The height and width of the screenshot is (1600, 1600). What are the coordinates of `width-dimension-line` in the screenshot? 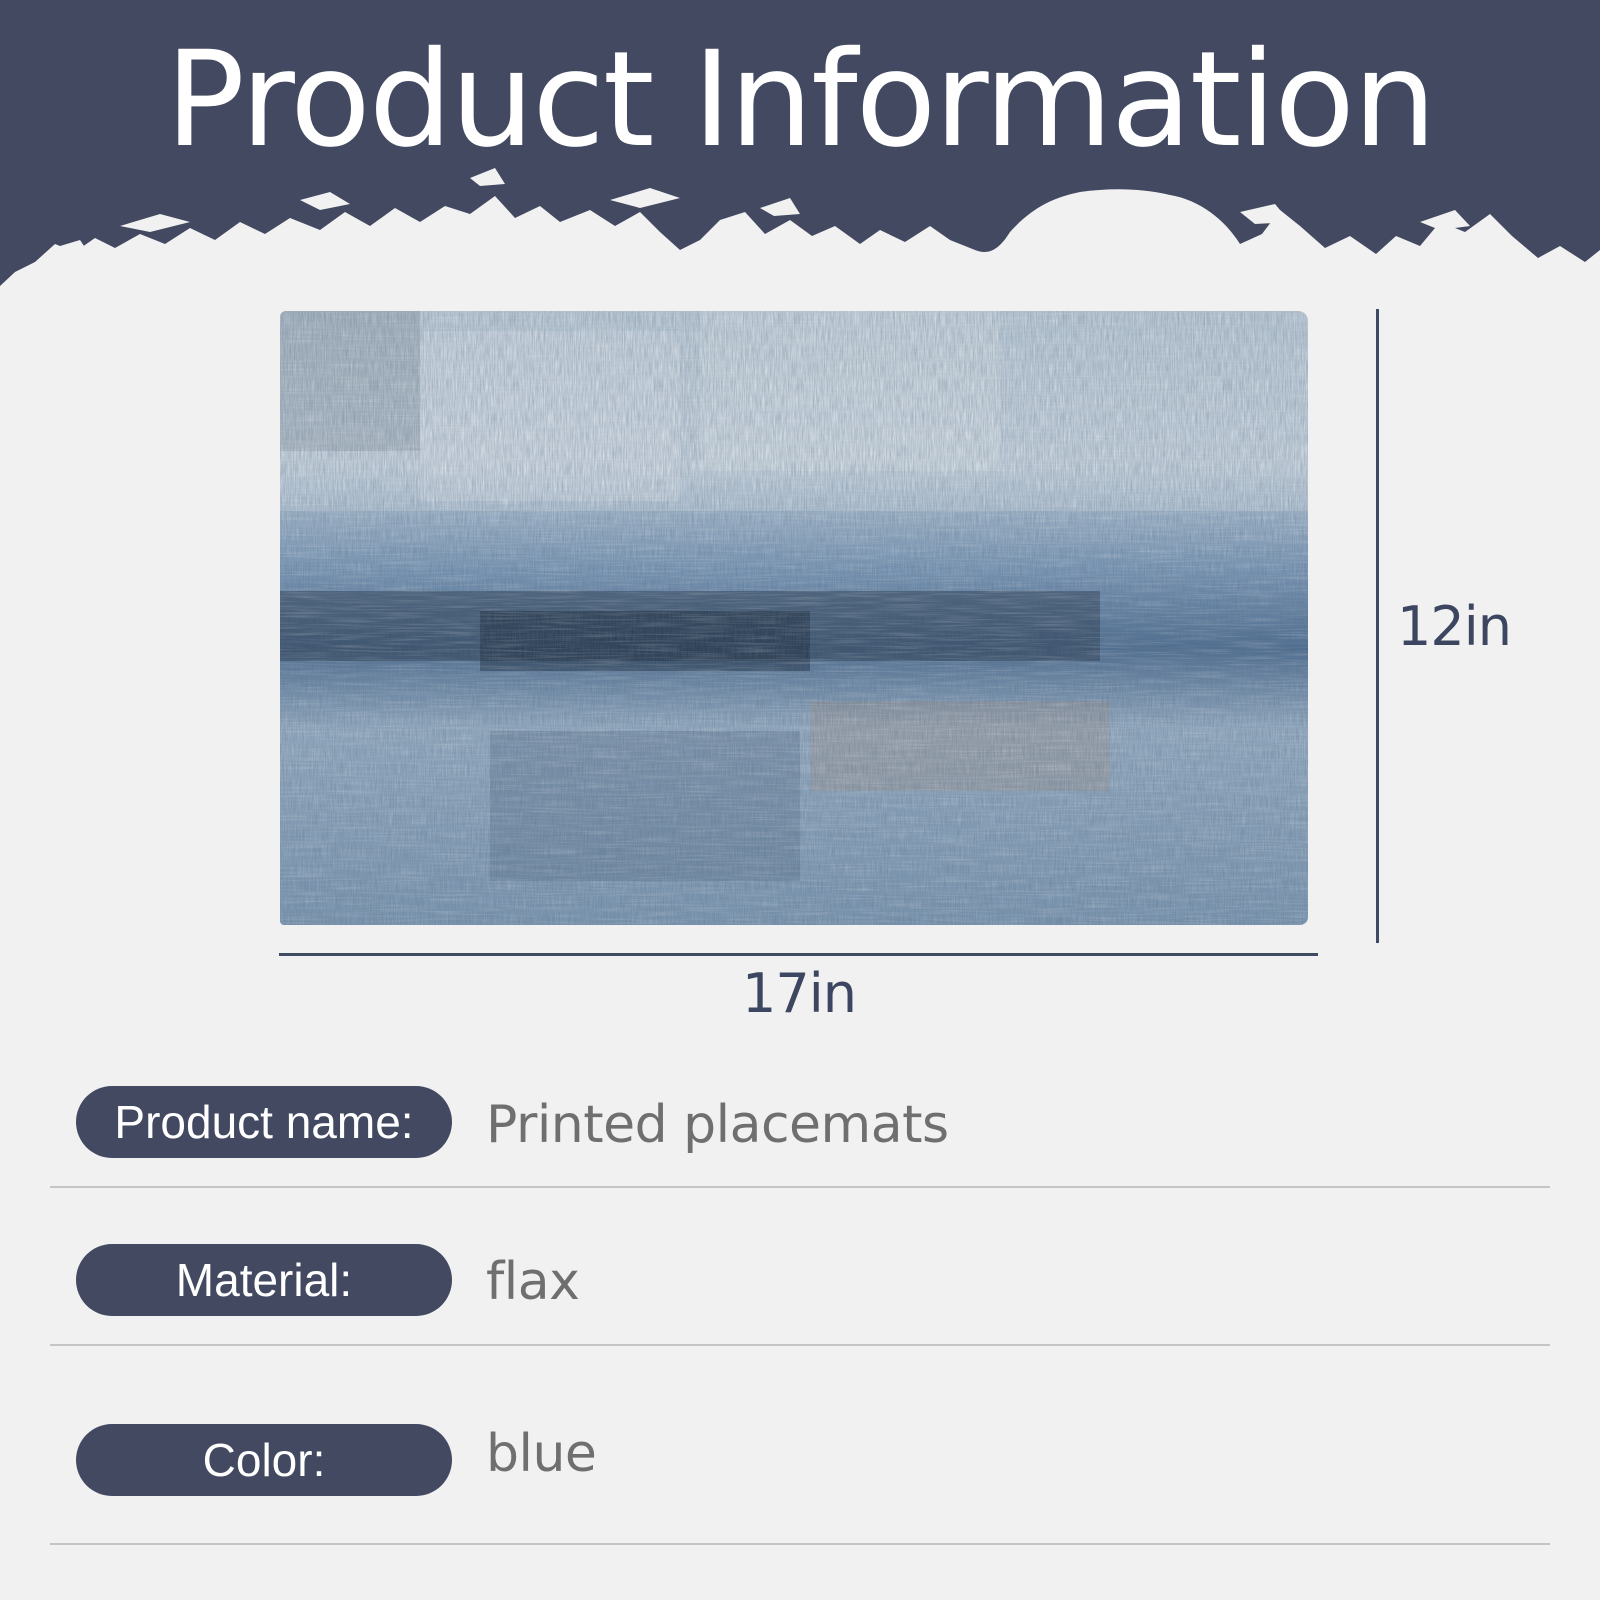 It's located at (798, 954).